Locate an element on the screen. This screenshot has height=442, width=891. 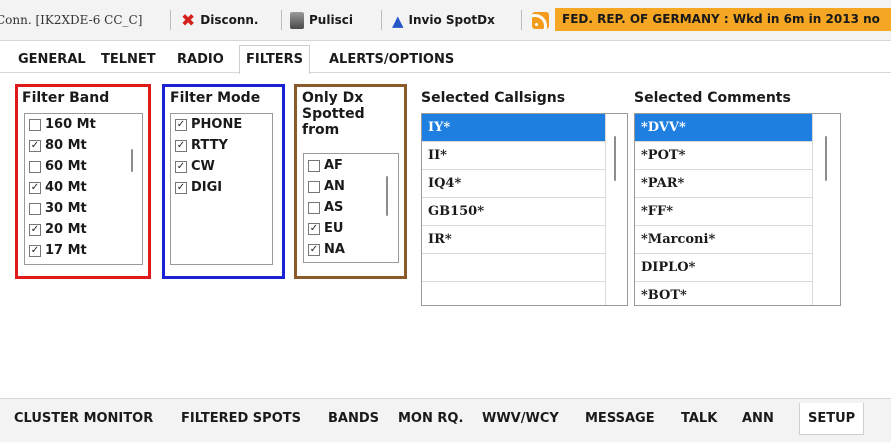
band-item: ✓ 20 Mt is located at coordinates (83, 229).